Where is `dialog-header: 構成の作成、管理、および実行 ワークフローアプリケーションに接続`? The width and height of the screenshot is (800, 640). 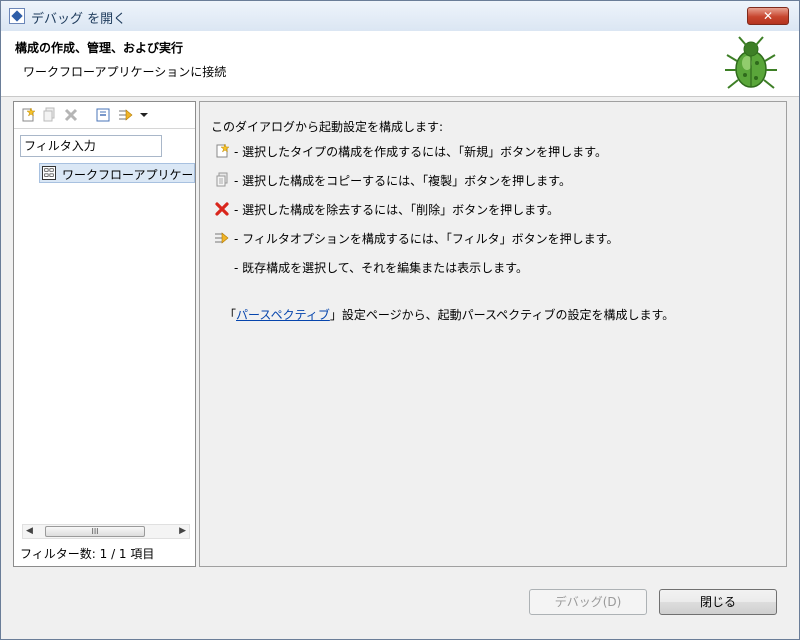
dialog-header: 構成の作成、管理、および実行 ワークフローアプリケーションに接続 is located at coordinates (400, 64).